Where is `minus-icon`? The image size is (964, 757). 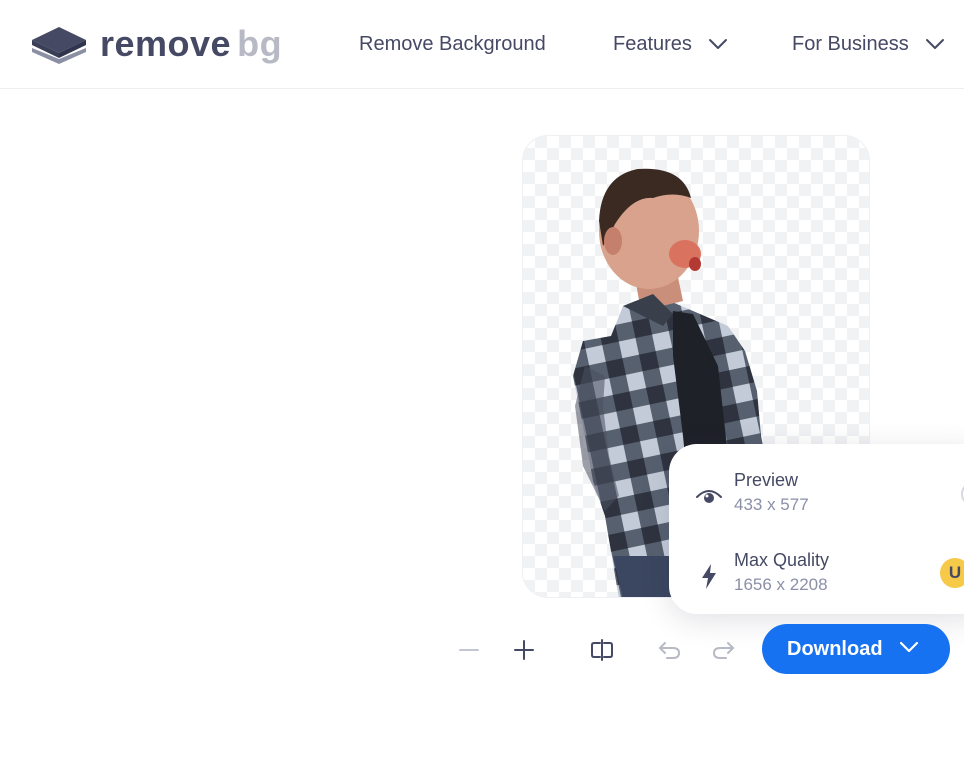
minus-icon is located at coordinates (469, 650).